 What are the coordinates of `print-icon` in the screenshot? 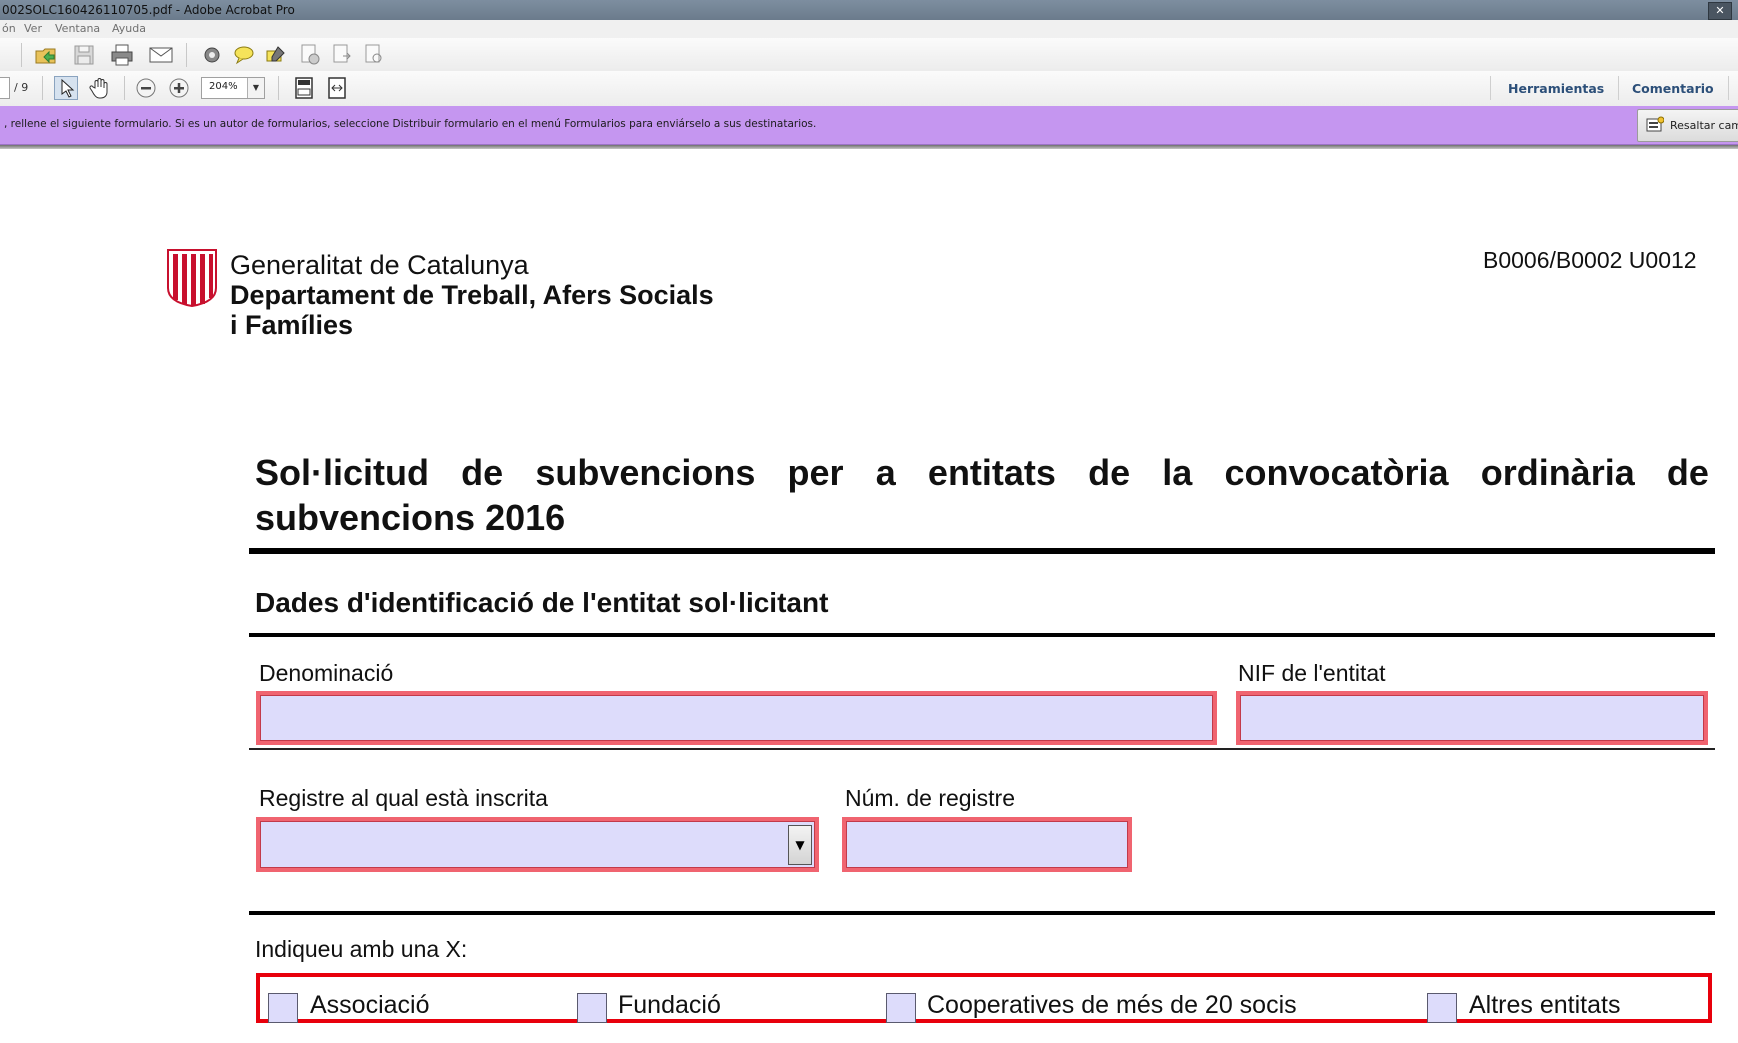 It's located at (122, 55).